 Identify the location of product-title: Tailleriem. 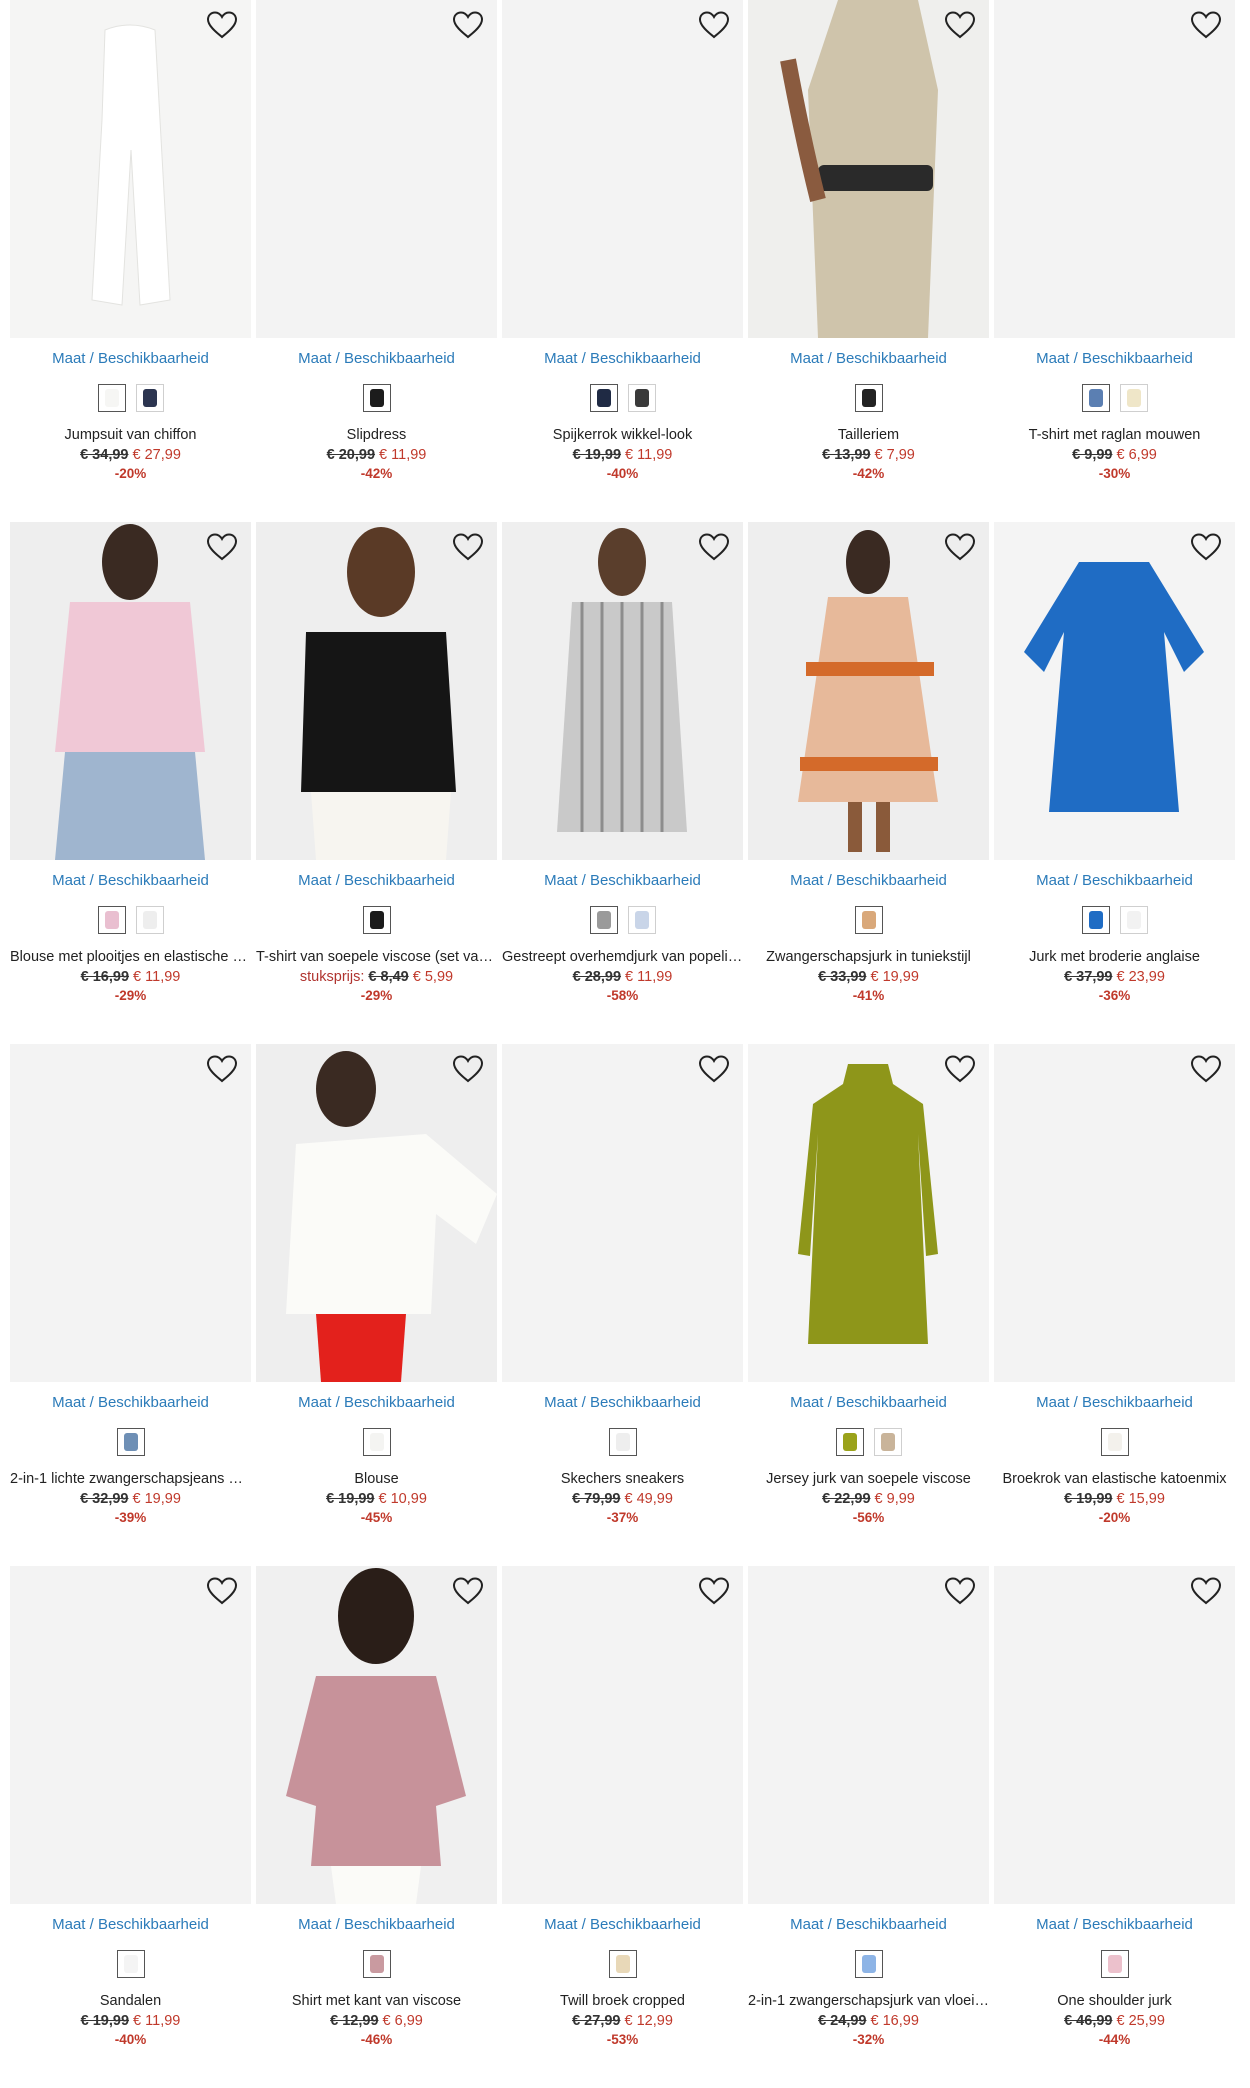
(868, 435).